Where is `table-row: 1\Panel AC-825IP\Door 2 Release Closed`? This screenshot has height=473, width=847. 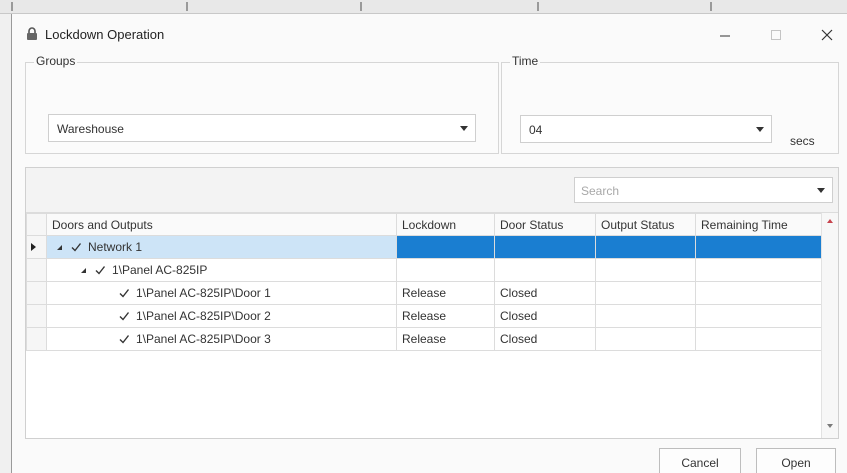 table-row: 1\Panel AC-825IP\Door 2 Release Closed is located at coordinates (424, 316).